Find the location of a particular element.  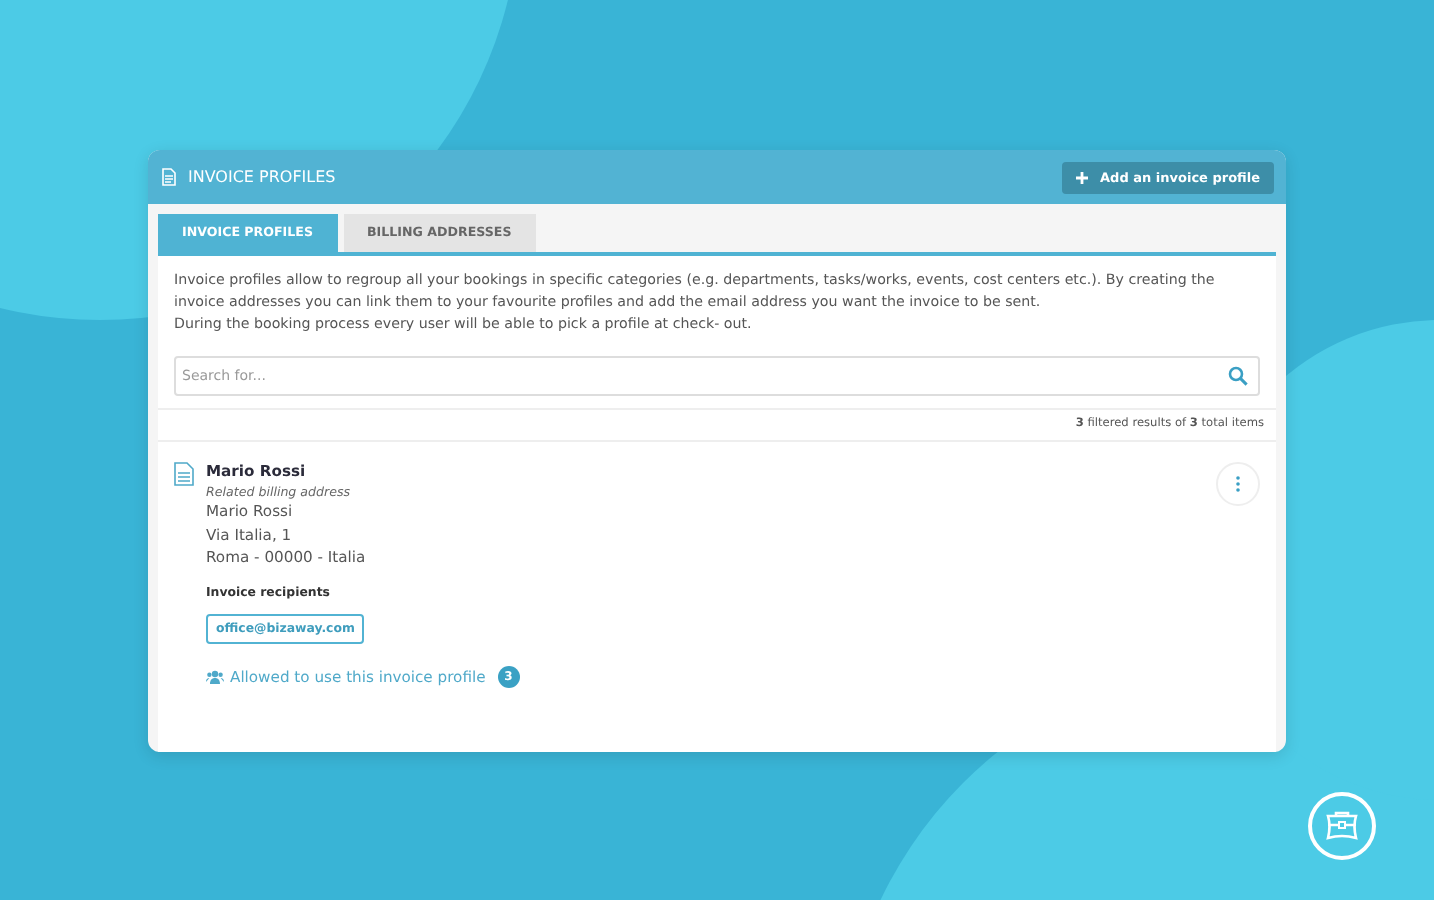

more-options-button is located at coordinates (1238, 484).